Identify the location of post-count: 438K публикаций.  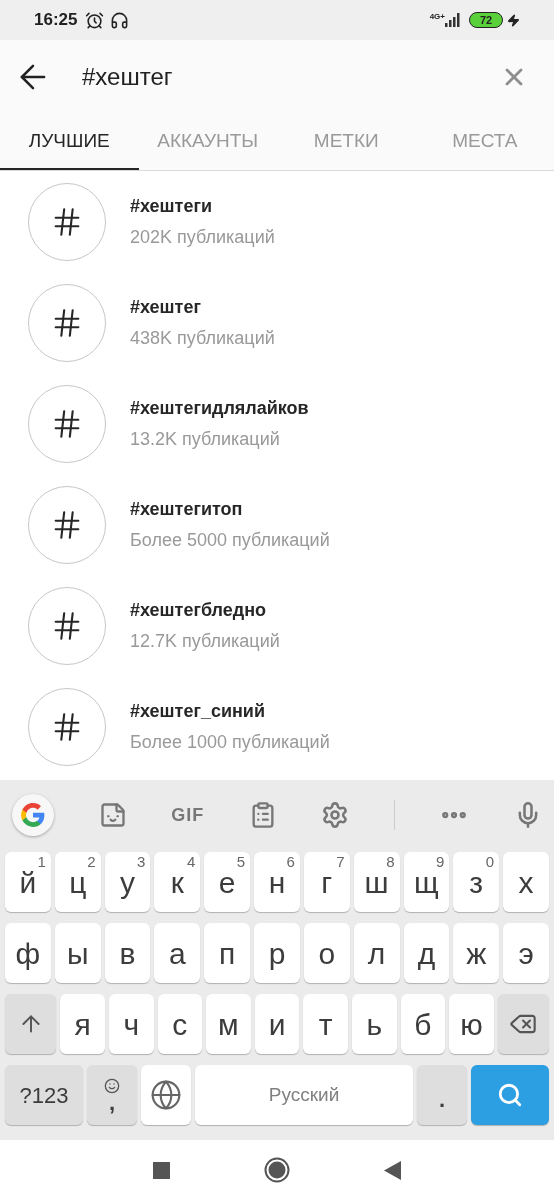
(202, 338).